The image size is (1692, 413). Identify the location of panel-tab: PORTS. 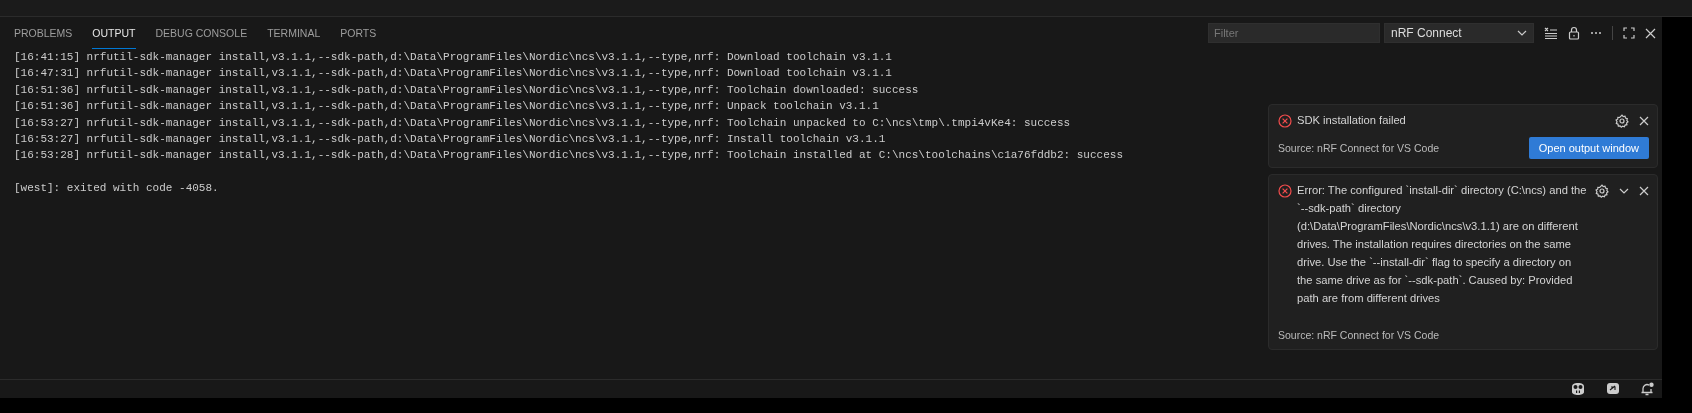
(358, 33).